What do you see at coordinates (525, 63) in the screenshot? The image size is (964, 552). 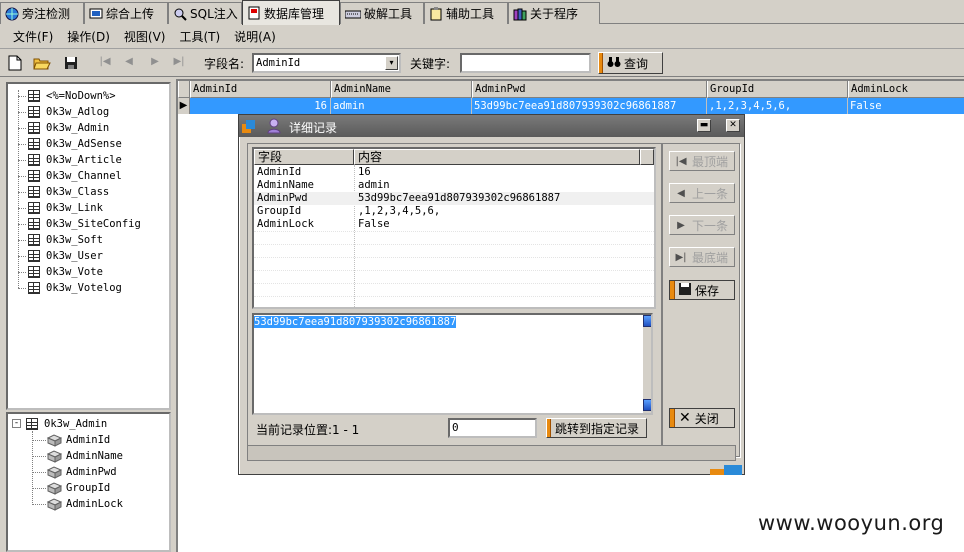 I see `keyword-input` at bounding box center [525, 63].